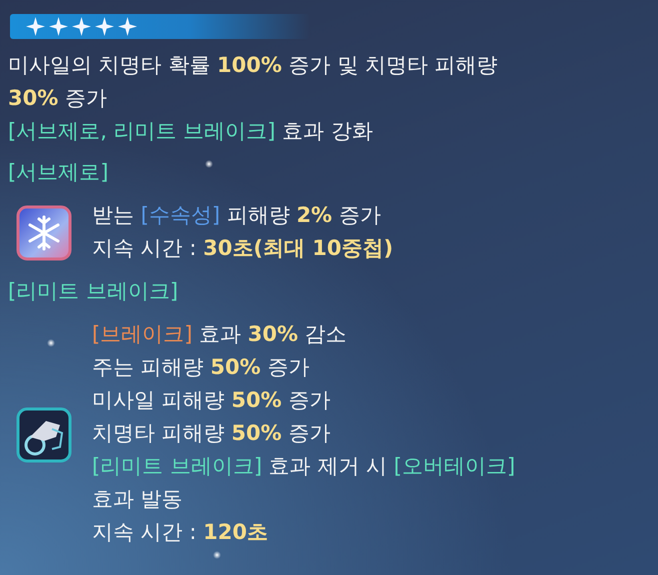 The image size is (658, 575). Describe the element at coordinates (57, 98) in the screenshot. I see `description-text: 30% 증가` at that location.